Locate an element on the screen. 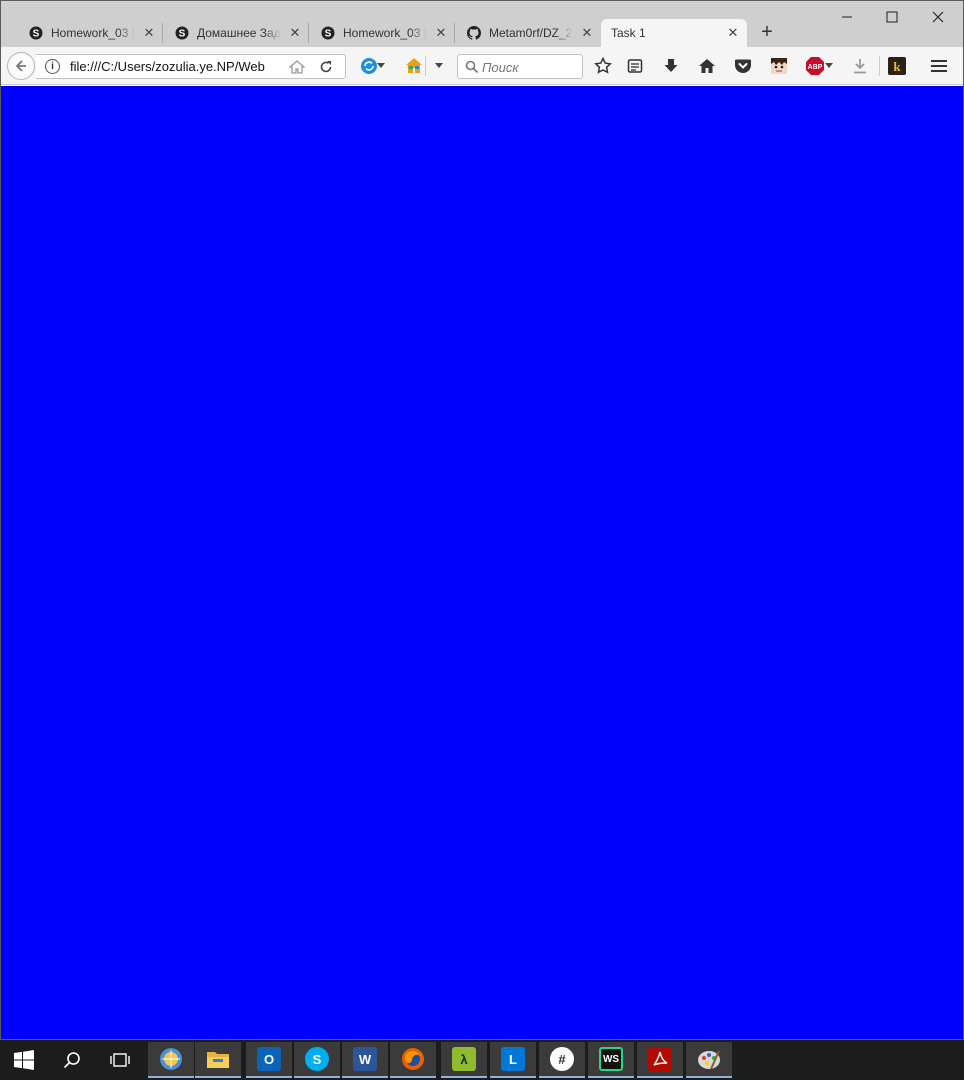 The image size is (964, 1080). windows-taskbar: O S W λ L # WS is located at coordinates (482, 1060).